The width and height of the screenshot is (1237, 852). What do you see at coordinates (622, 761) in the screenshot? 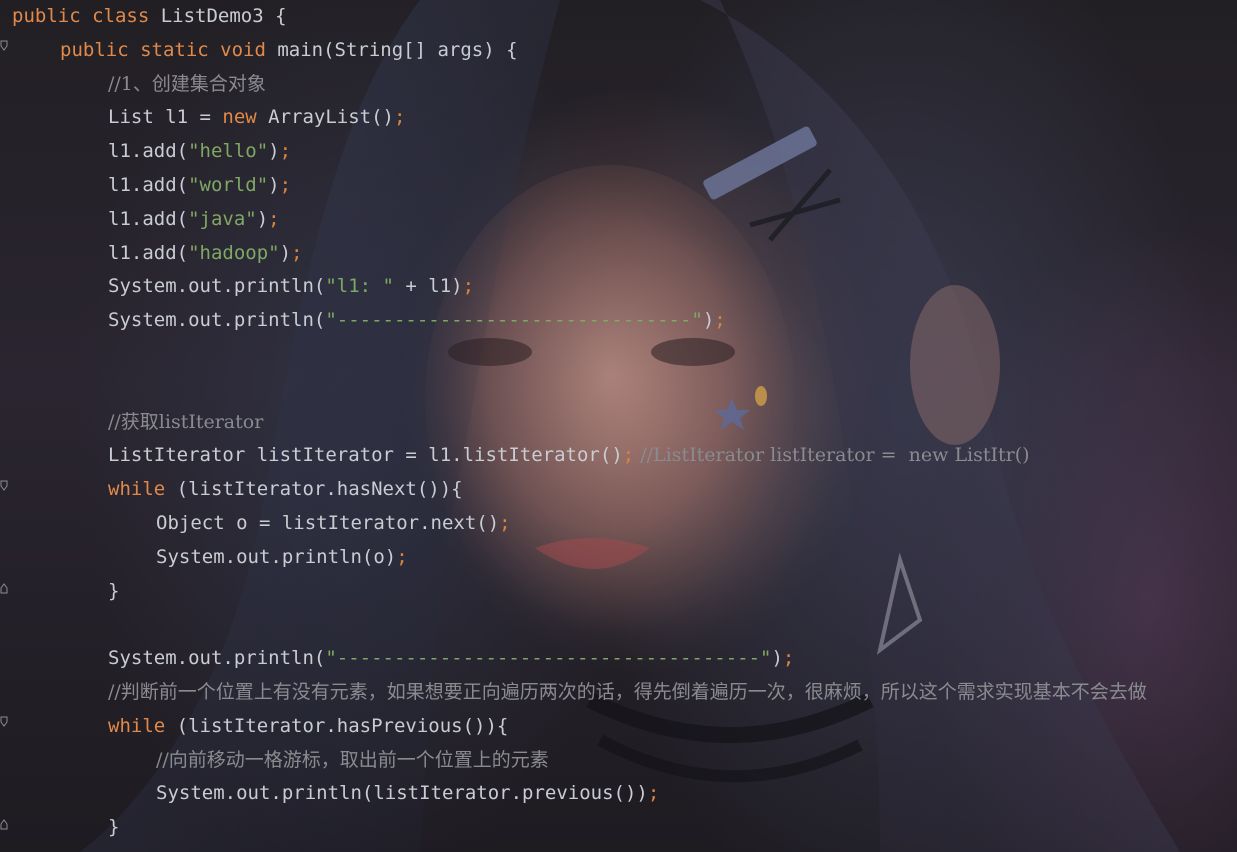
I see `code-line: //向前移动一格游标，取出前一个位置上的元素` at bounding box center [622, 761].